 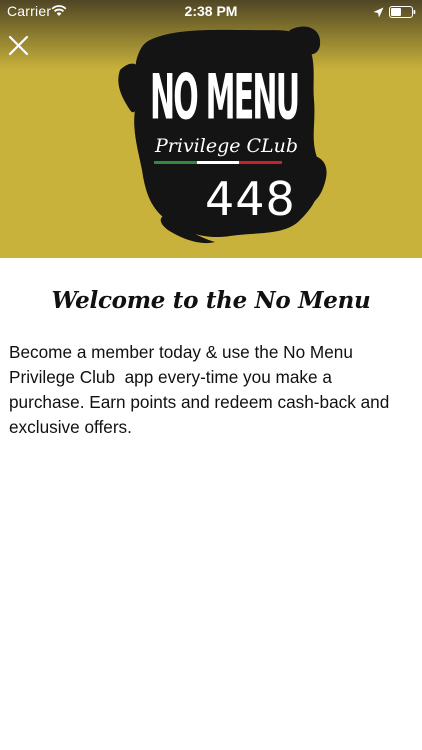 What do you see at coordinates (250, 199) in the screenshot?
I see `logo-number: 448` at bounding box center [250, 199].